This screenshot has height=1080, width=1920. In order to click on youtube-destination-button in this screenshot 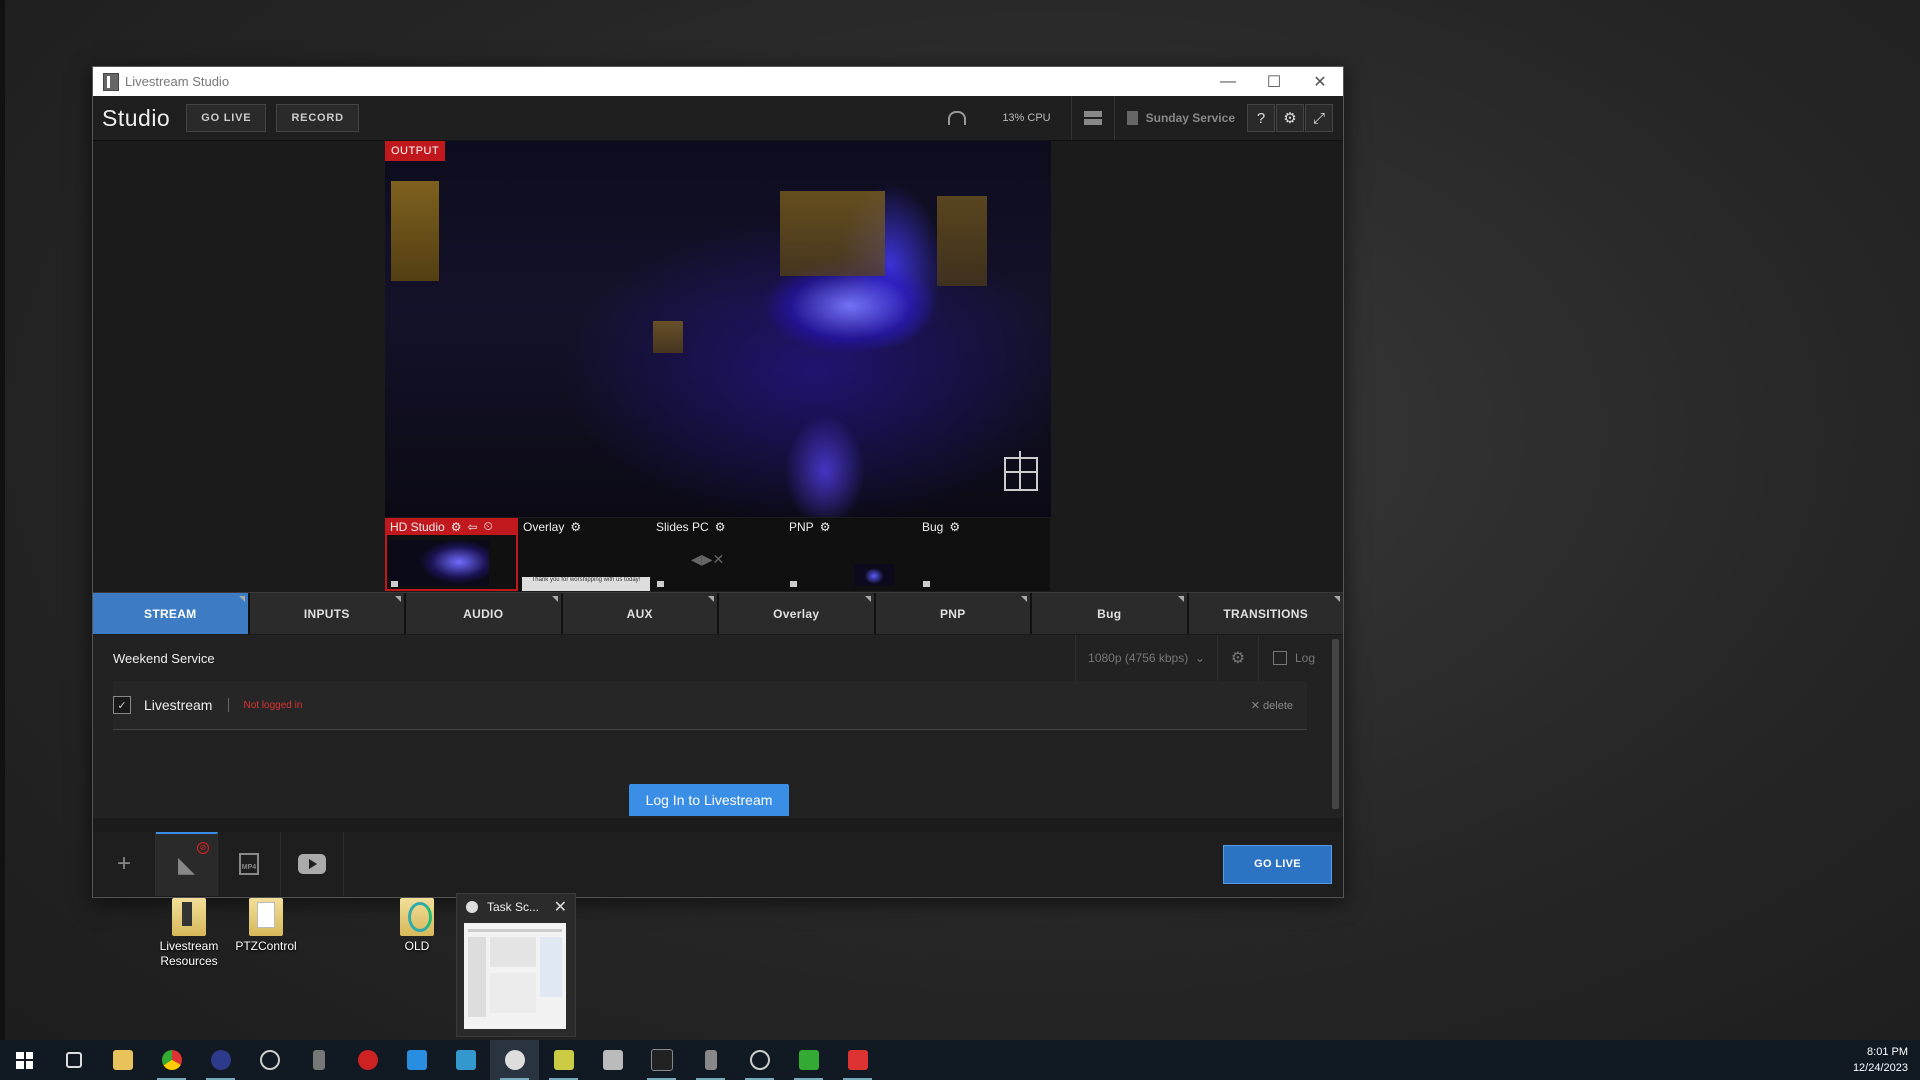, I will do `click(312, 864)`.